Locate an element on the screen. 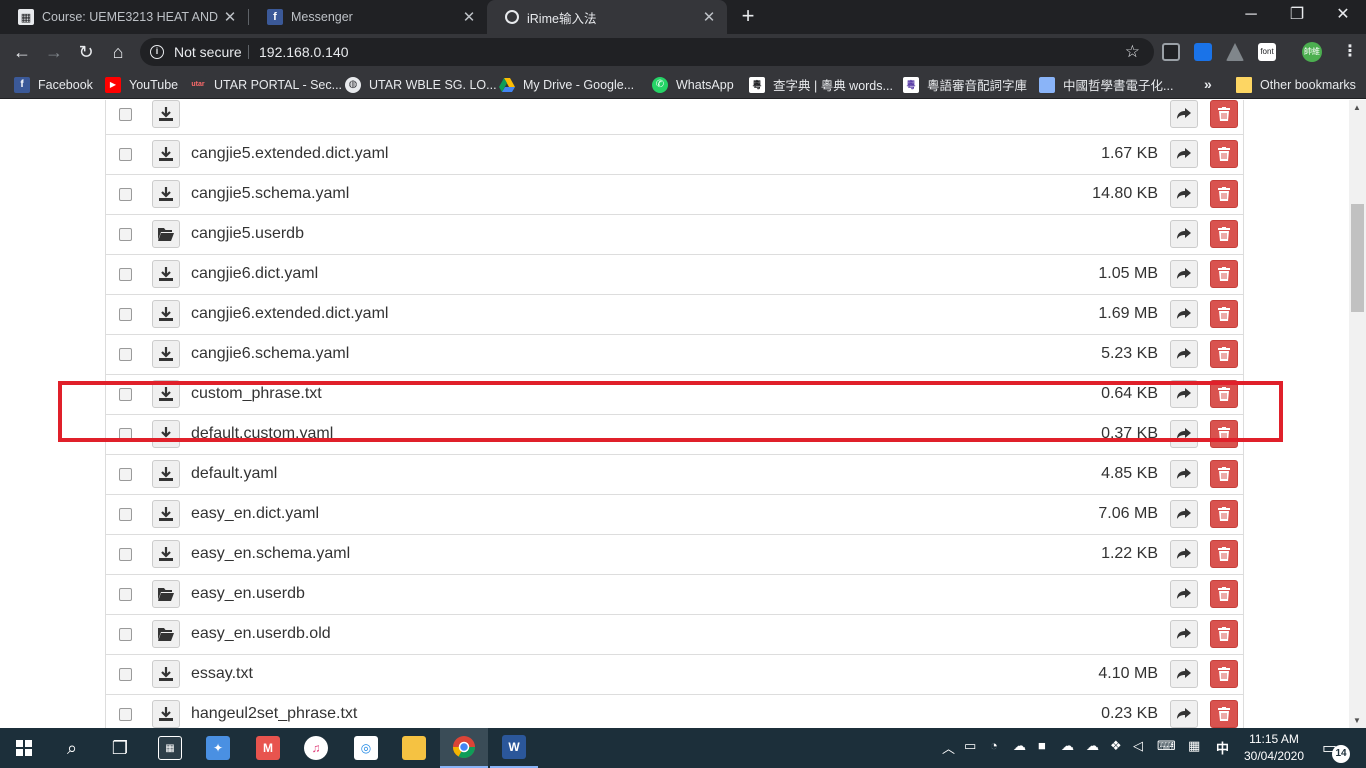 This screenshot has width=1366, height=768. chrome-icon is located at coordinates (464, 748).